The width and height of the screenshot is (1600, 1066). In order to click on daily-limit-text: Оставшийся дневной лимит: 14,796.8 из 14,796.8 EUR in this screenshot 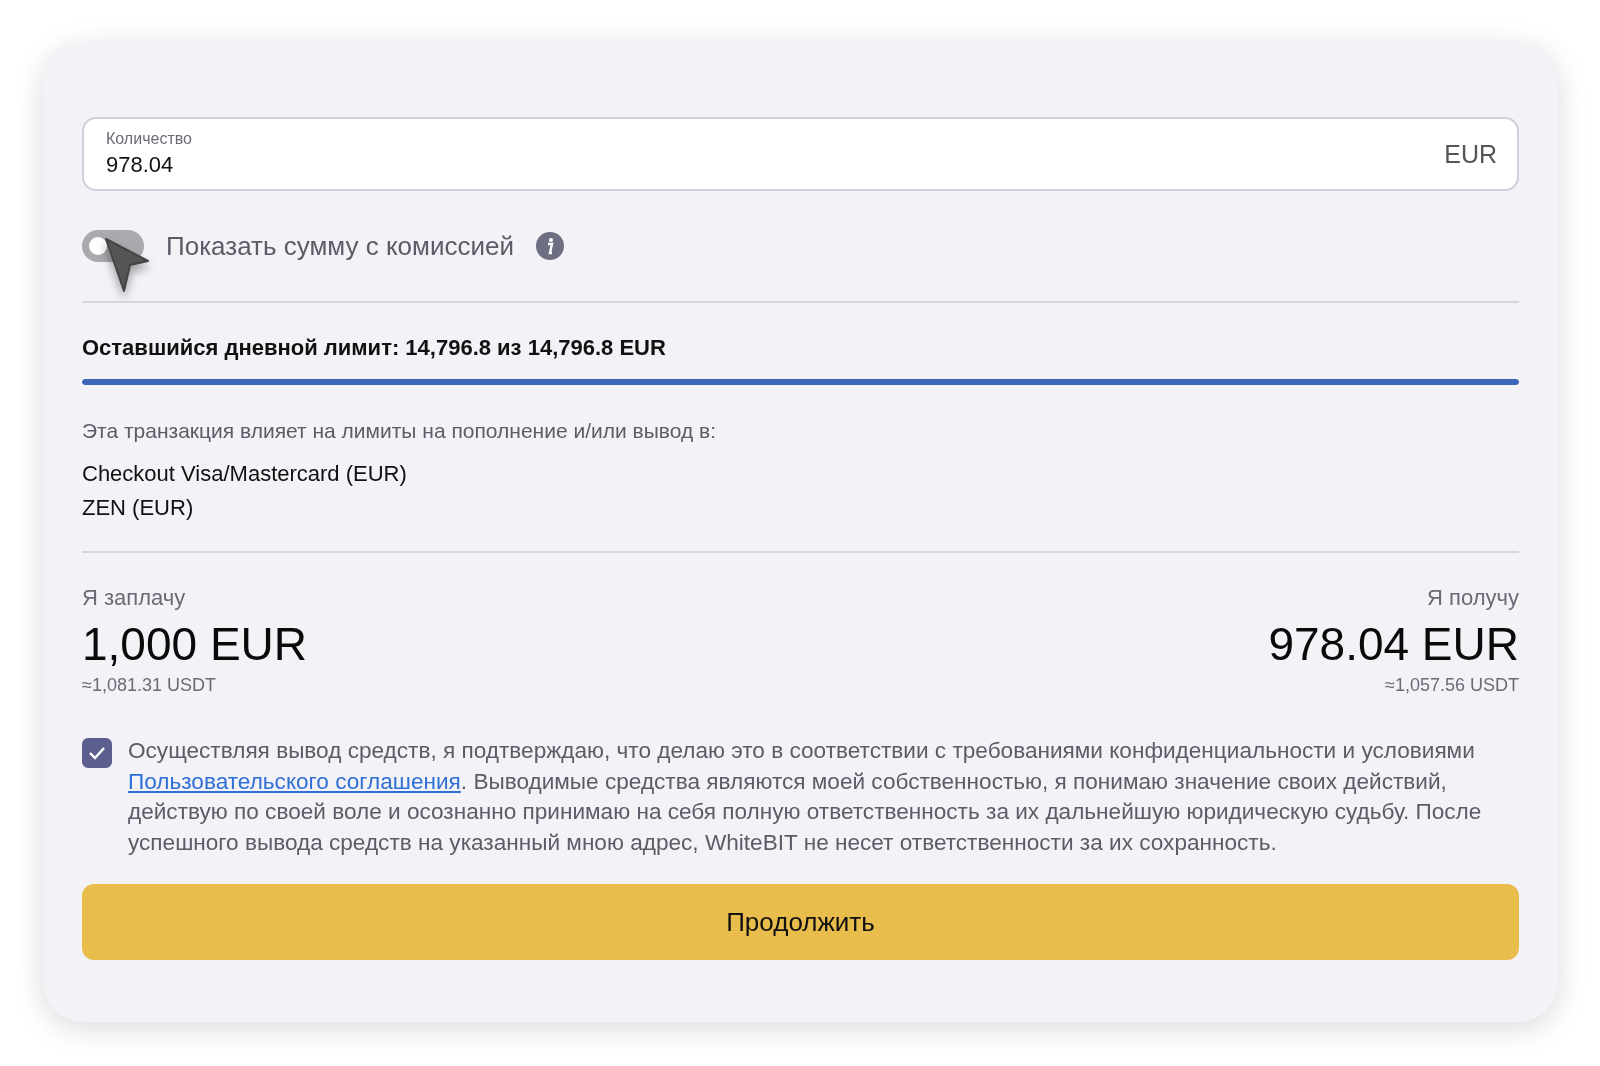, I will do `click(374, 348)`.